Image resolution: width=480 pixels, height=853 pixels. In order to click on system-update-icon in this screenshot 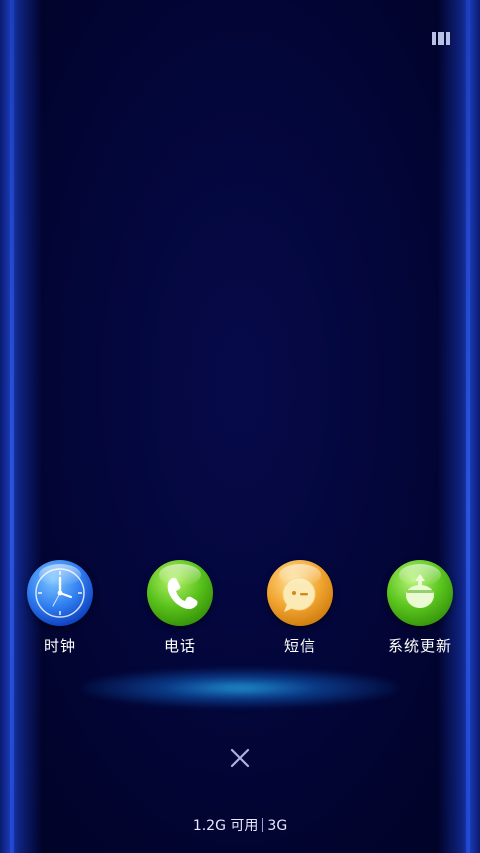, I will do `click(420, 593)`.